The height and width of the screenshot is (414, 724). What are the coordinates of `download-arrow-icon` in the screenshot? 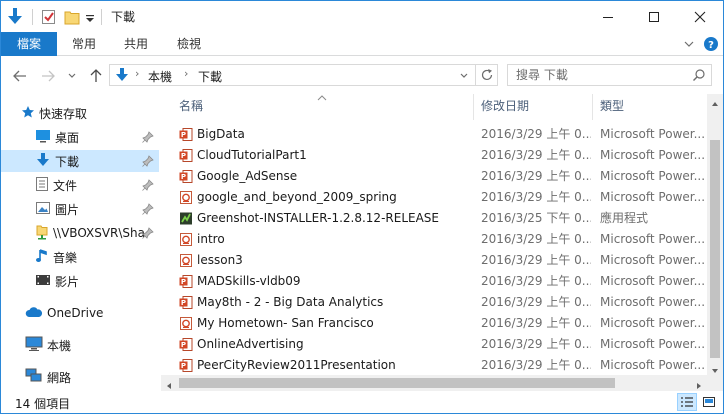 It's located at (15, 17).